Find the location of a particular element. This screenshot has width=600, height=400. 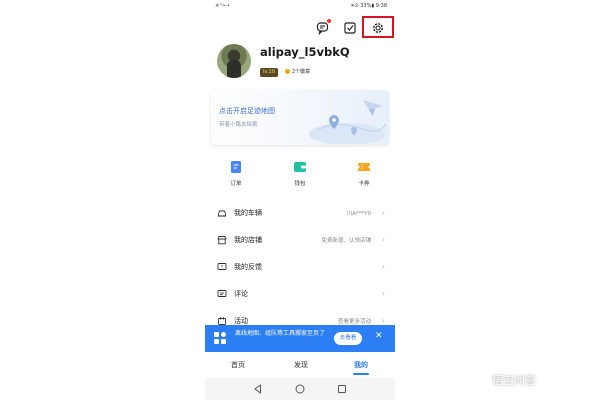

watermark: 悟空问答 is located at coordinates (514, 380).